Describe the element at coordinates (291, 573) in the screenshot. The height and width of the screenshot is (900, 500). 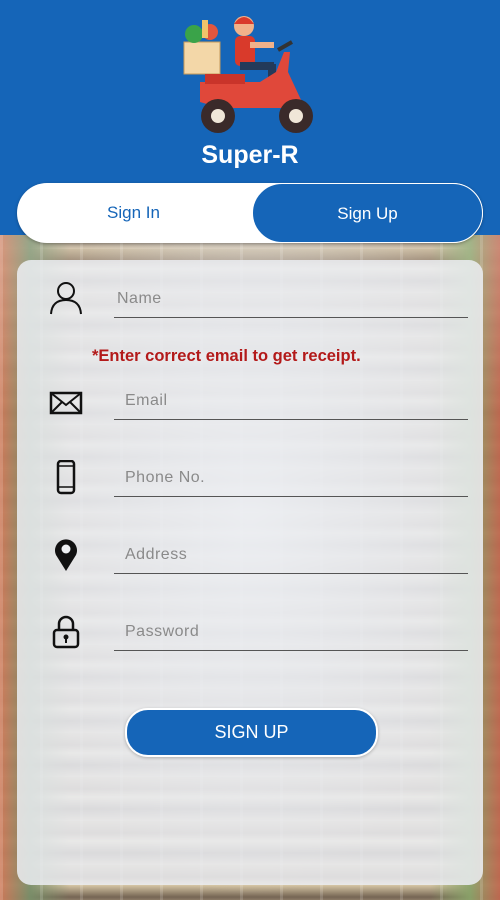
I see `address-underline` at that location.